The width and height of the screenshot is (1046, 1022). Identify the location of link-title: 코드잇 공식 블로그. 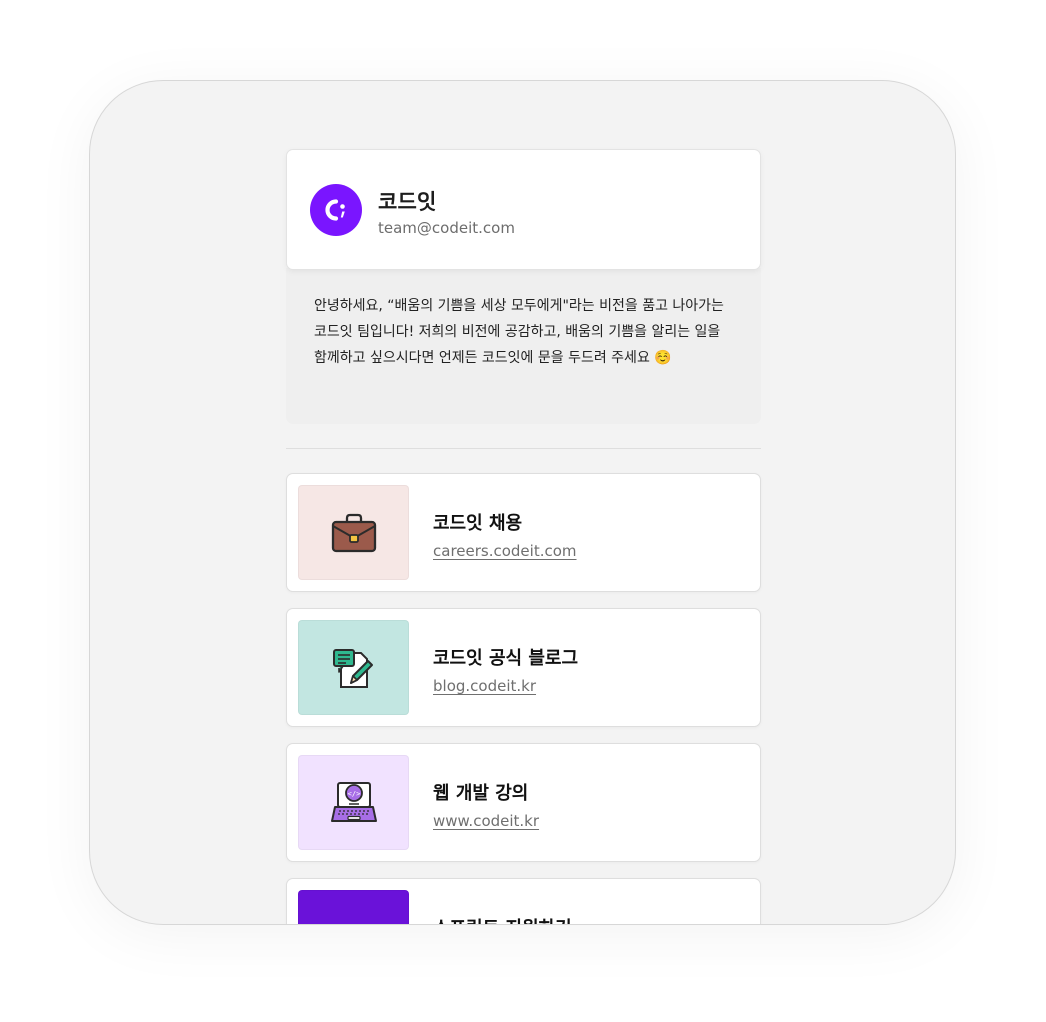
(506, 658).